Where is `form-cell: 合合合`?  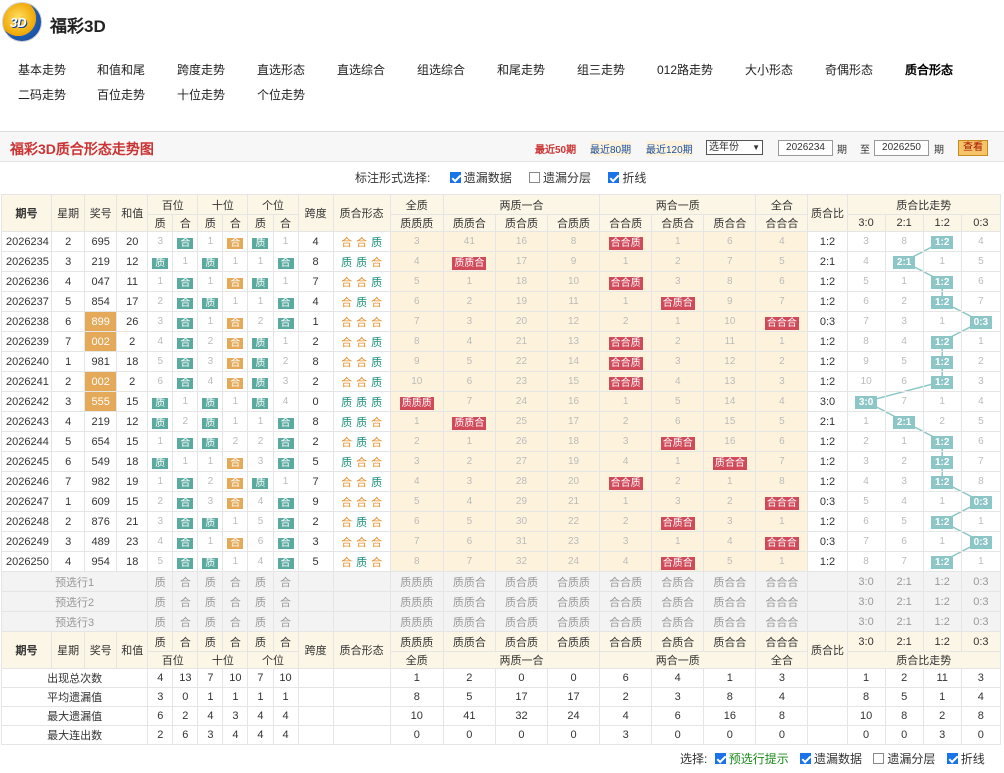 form-cell: 合合合 is located at coordinates (361, 501).